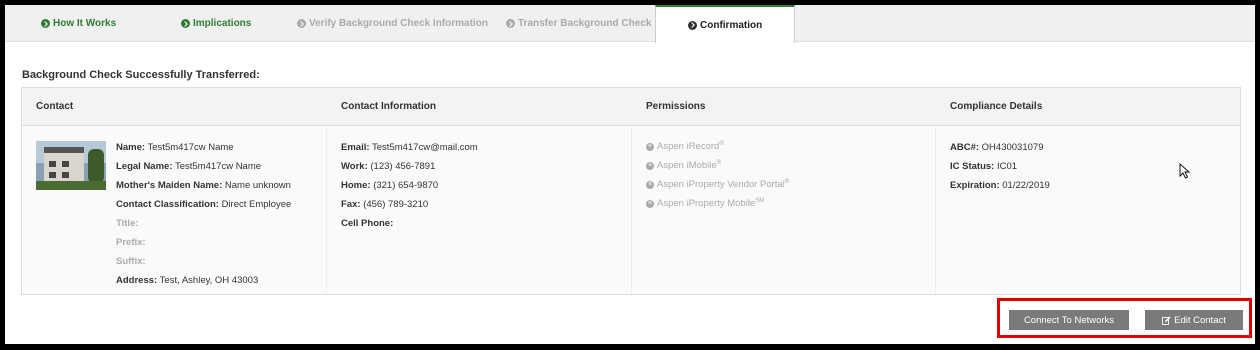 This screenshot has width=1260, height=350. I want to click on field-label: Contact Classification:, so click(167, 204).